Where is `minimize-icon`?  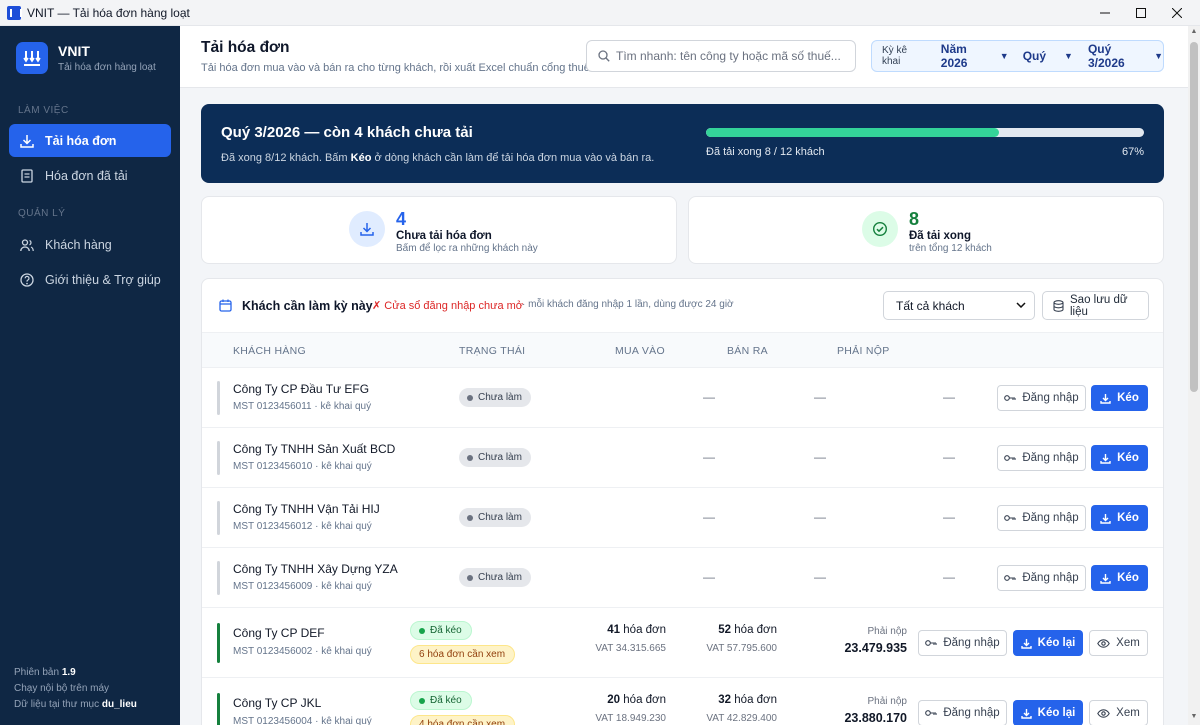 minimize-icon is located at coordinates (1105, 13).